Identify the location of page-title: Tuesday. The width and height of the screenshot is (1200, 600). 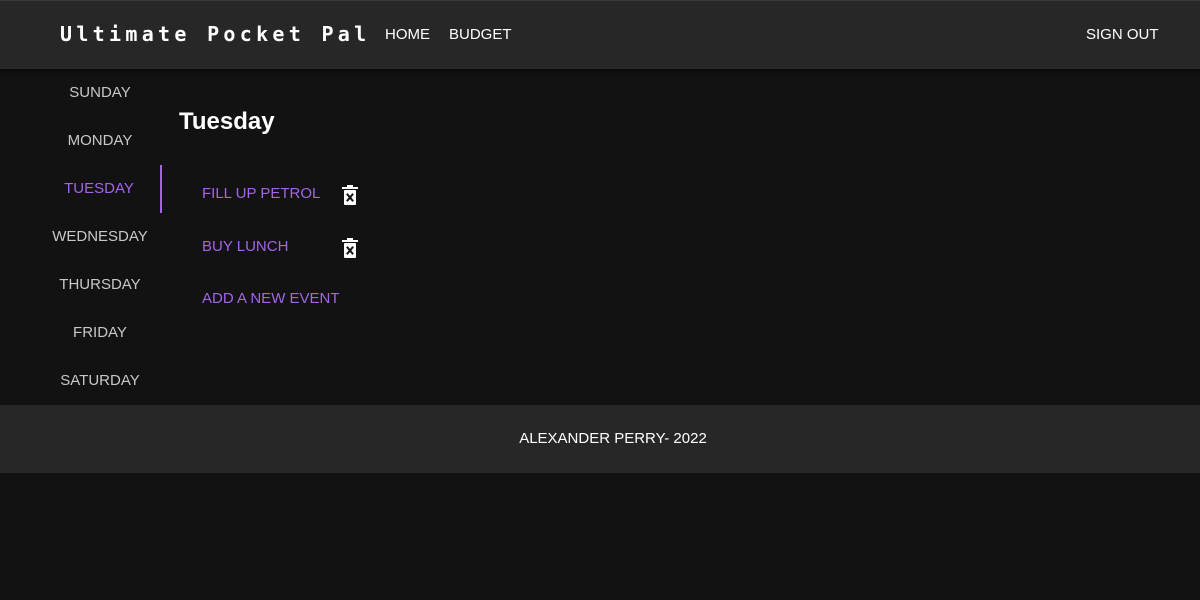
(227, 121).